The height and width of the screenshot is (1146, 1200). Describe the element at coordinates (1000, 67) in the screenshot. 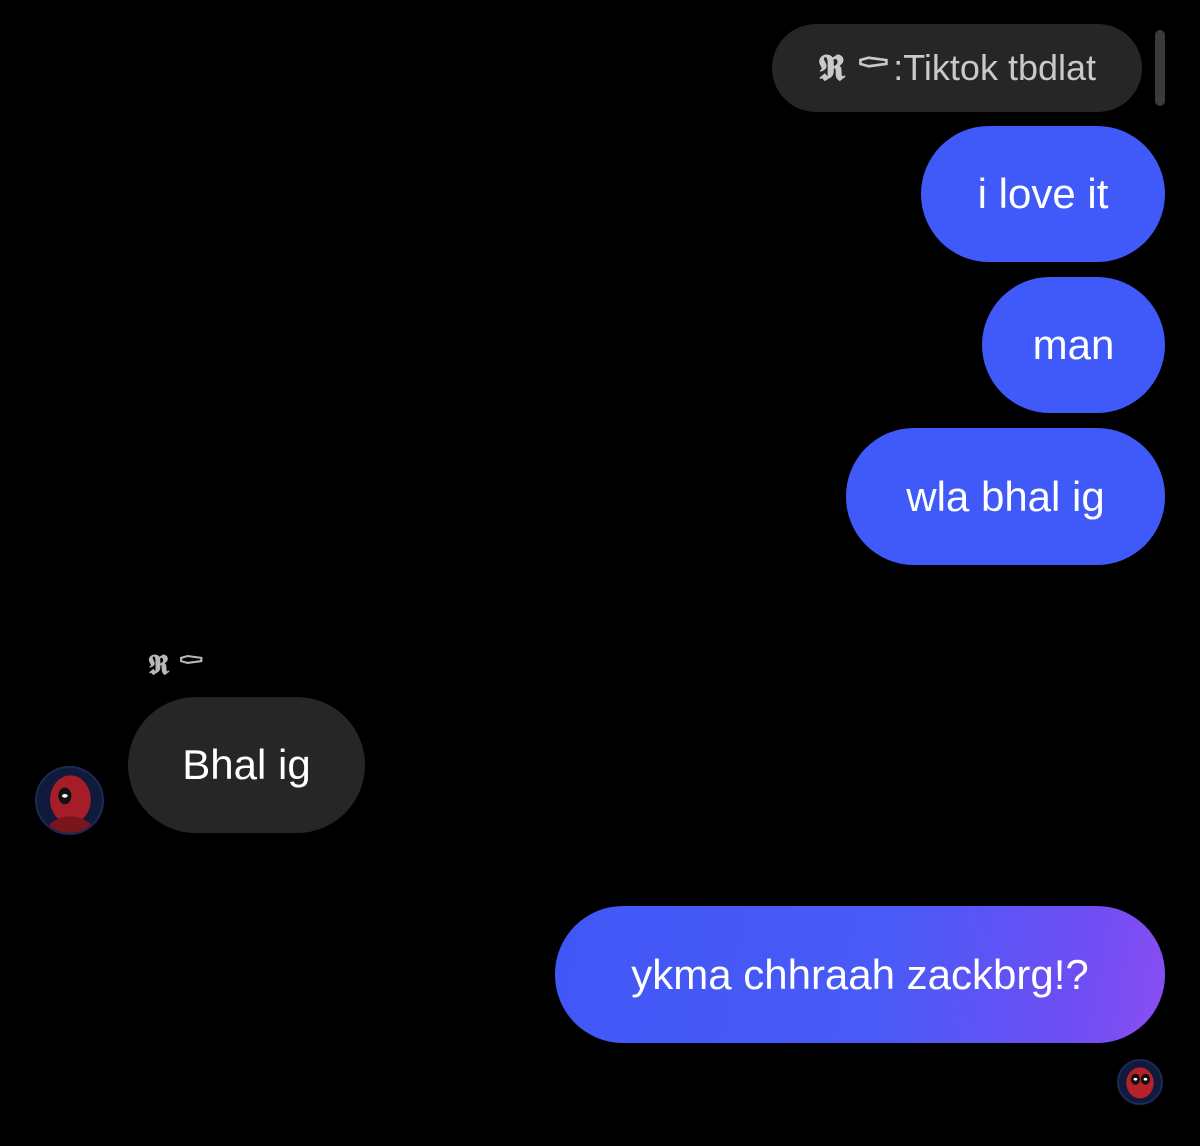

I see `reply-preview-text: Tiktok tbdlat` at that location.